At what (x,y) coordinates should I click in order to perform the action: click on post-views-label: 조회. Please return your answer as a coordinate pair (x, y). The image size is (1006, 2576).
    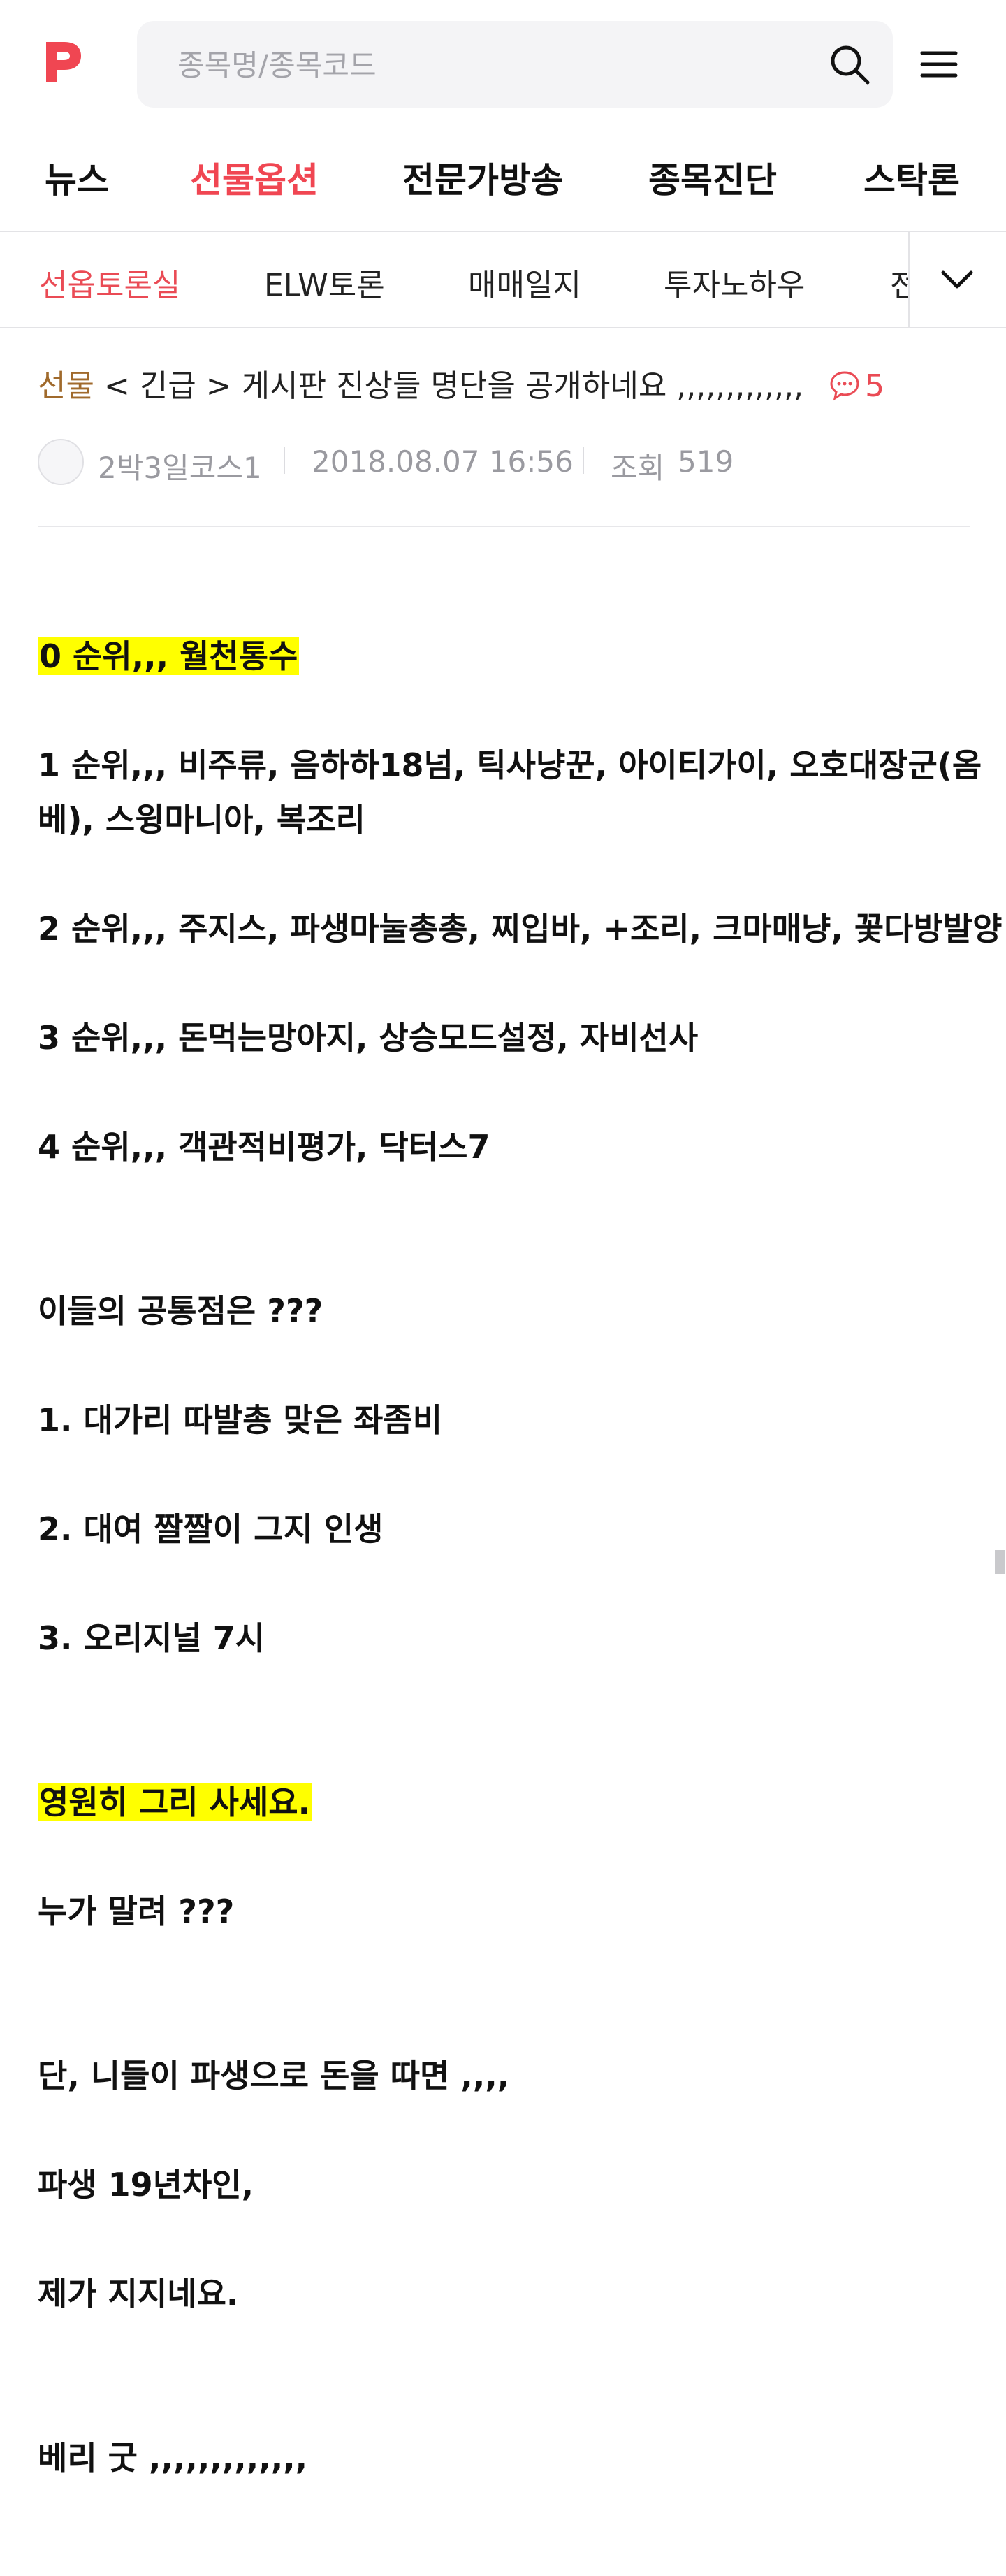
    Looking at the image, I should click on (638, 468).